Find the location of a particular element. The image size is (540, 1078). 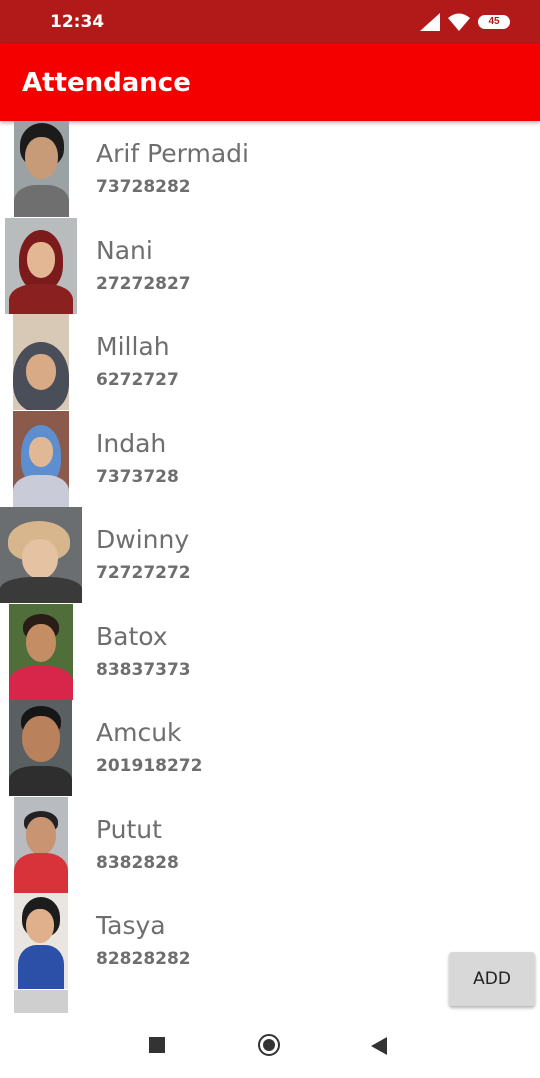

student-id: 6272727 is located at coordinates (137, 380).